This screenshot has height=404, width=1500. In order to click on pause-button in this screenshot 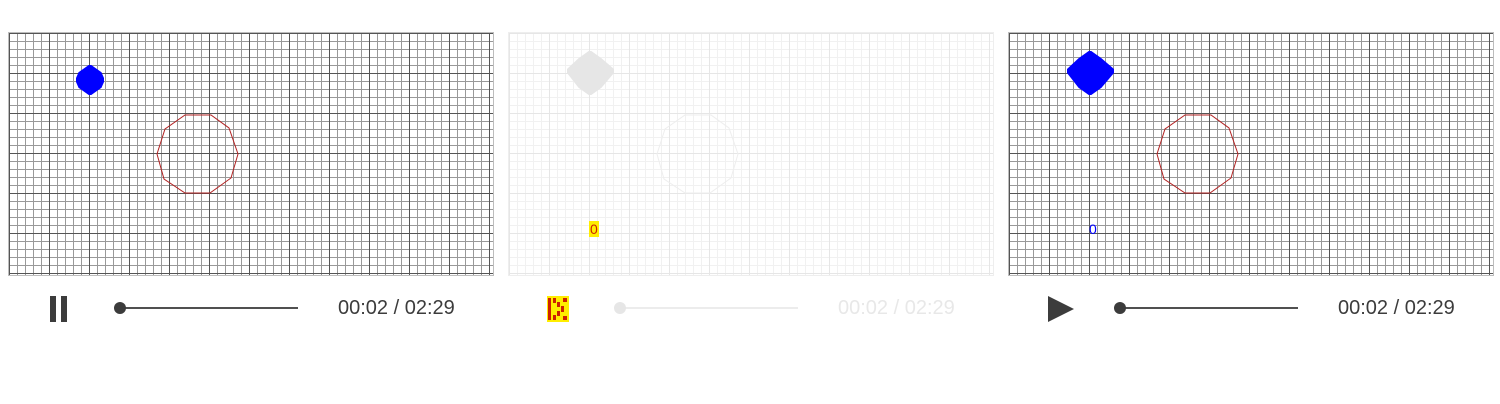, I will do `click(60, 308)`.